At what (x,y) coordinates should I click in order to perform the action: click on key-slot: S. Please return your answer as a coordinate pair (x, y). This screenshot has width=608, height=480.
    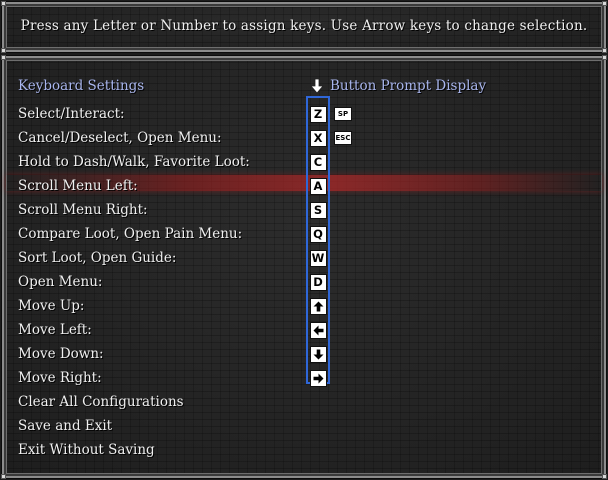
    Looking at the image, I should click on (318, 210).